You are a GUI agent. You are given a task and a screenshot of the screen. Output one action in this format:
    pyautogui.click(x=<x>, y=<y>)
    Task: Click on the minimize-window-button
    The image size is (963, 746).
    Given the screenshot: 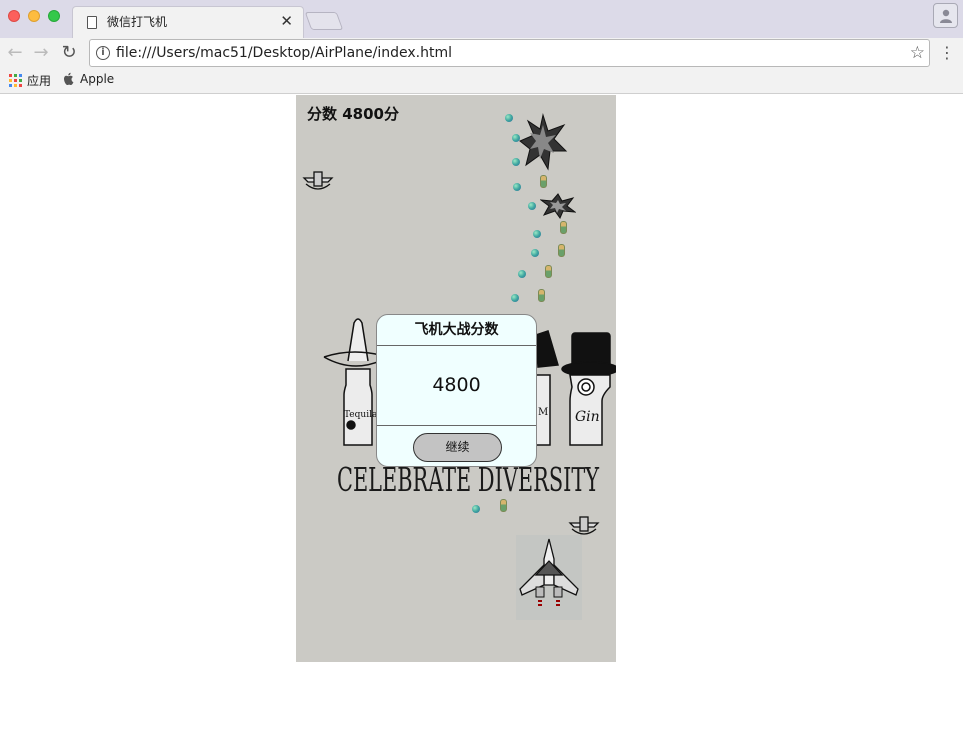 What is the action you would take?
    pyautogui.click(x=34, y=16)
    